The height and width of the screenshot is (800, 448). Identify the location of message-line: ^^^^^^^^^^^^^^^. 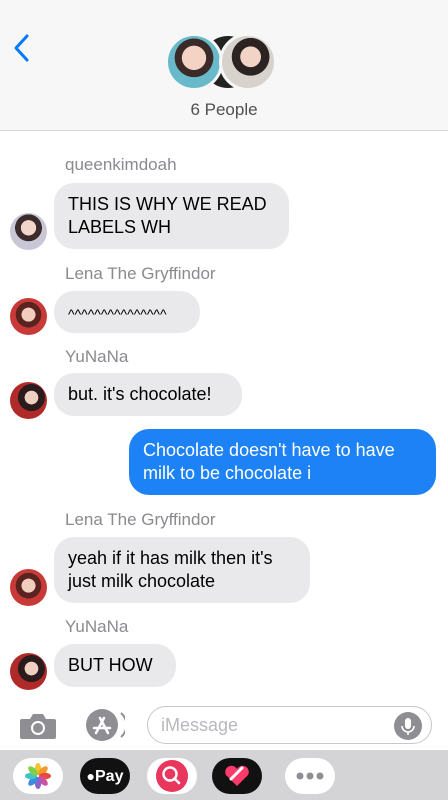
(117, 314).